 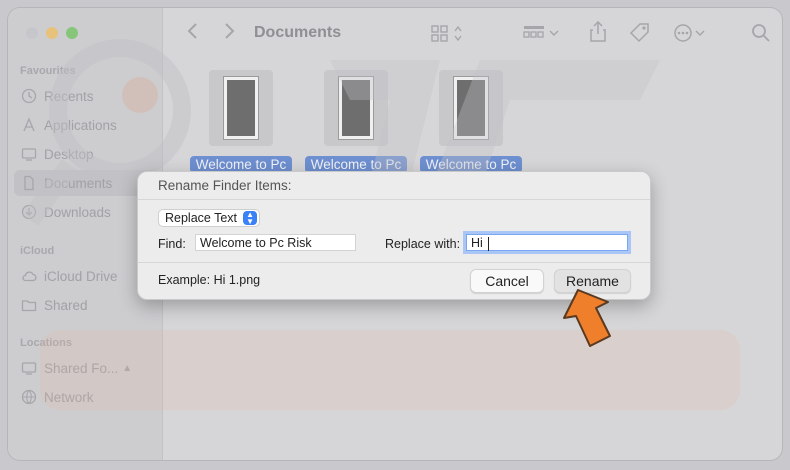 What do you see at coordinates (72, 33) in the screenshot?
I see `zoom-window-button` at bounding box center [72, 33].